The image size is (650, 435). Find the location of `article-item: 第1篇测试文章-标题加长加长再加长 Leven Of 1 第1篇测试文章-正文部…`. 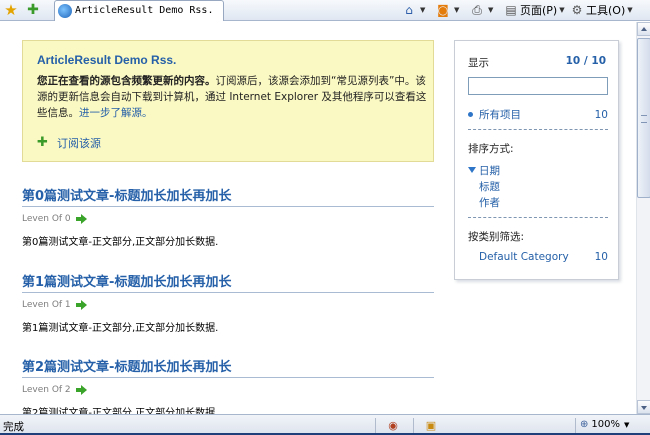

article-item: 第1篇测试文章-标题加长加长再加长 Leven Of 1 第1篇测试文章-正文部… is located at coordinates (228, 302).